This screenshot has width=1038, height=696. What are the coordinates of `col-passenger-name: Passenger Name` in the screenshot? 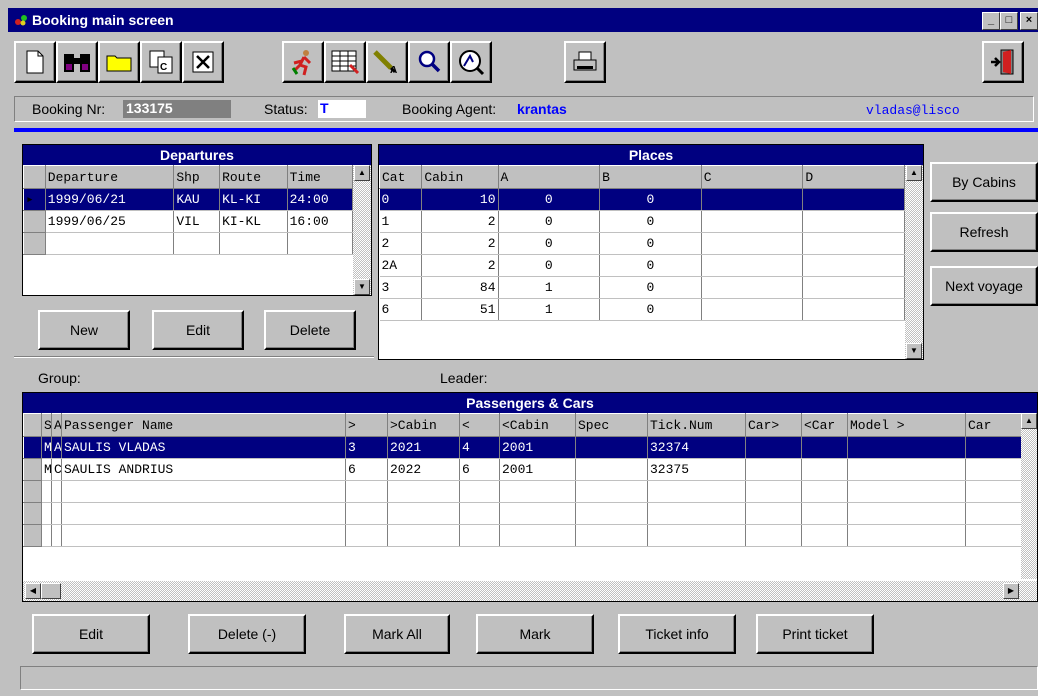 It's located at (203, 425).